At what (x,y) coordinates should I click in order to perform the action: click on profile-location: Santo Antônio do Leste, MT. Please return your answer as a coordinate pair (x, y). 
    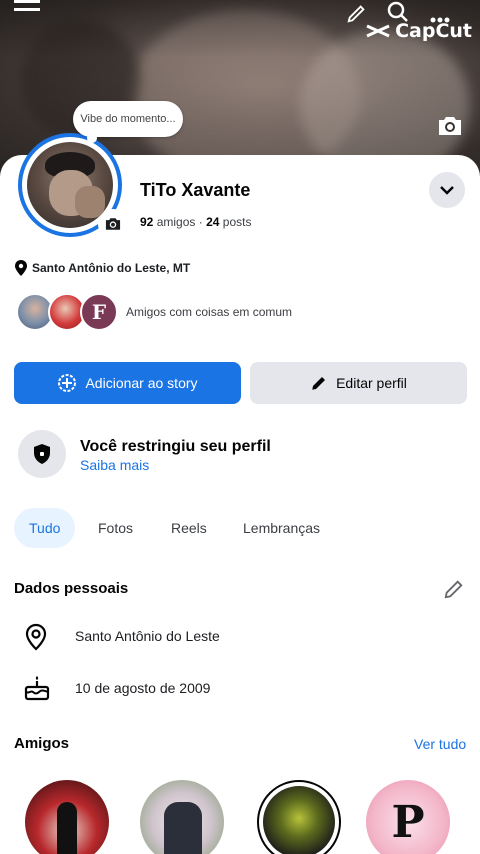
    Looking at the image, I should click on (102, 268).